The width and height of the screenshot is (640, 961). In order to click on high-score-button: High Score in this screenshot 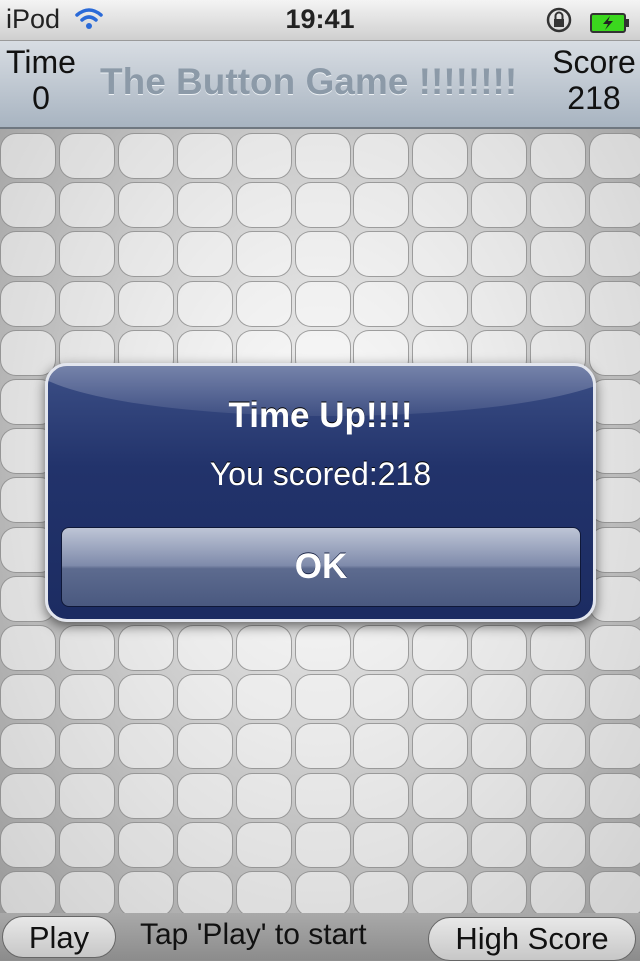, I will do `click(532, 939)`.